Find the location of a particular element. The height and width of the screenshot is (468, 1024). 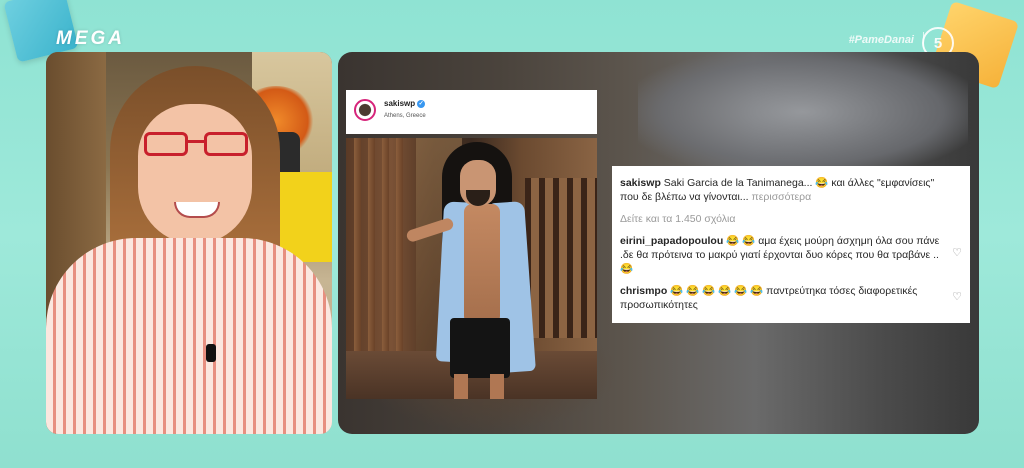

verified-badge-icon: ✓ is located at coordinates (421, 103).